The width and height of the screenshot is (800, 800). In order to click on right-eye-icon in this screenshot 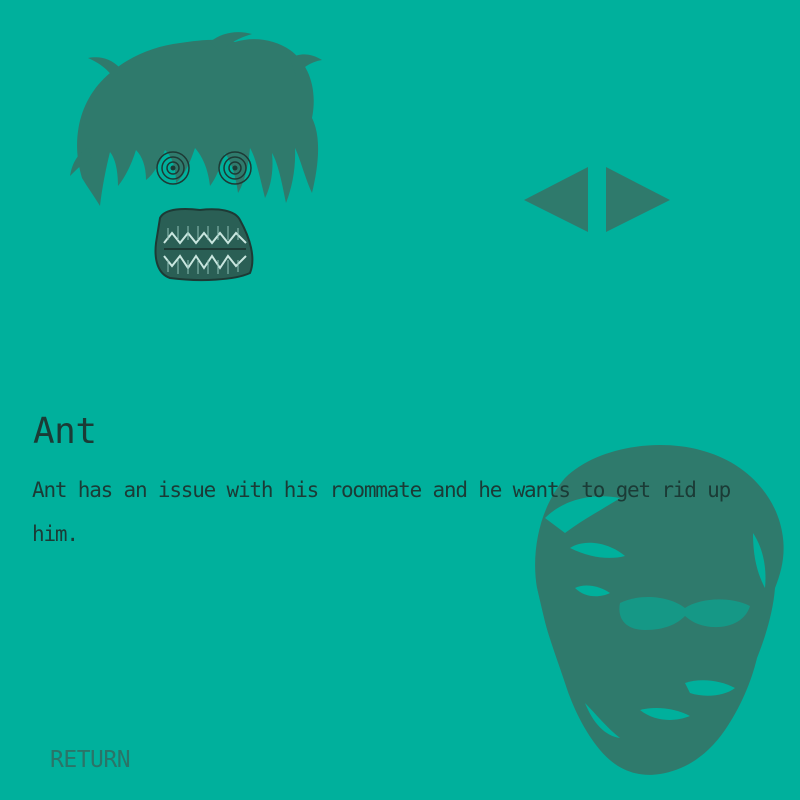, I will do `click(235, 168)`.